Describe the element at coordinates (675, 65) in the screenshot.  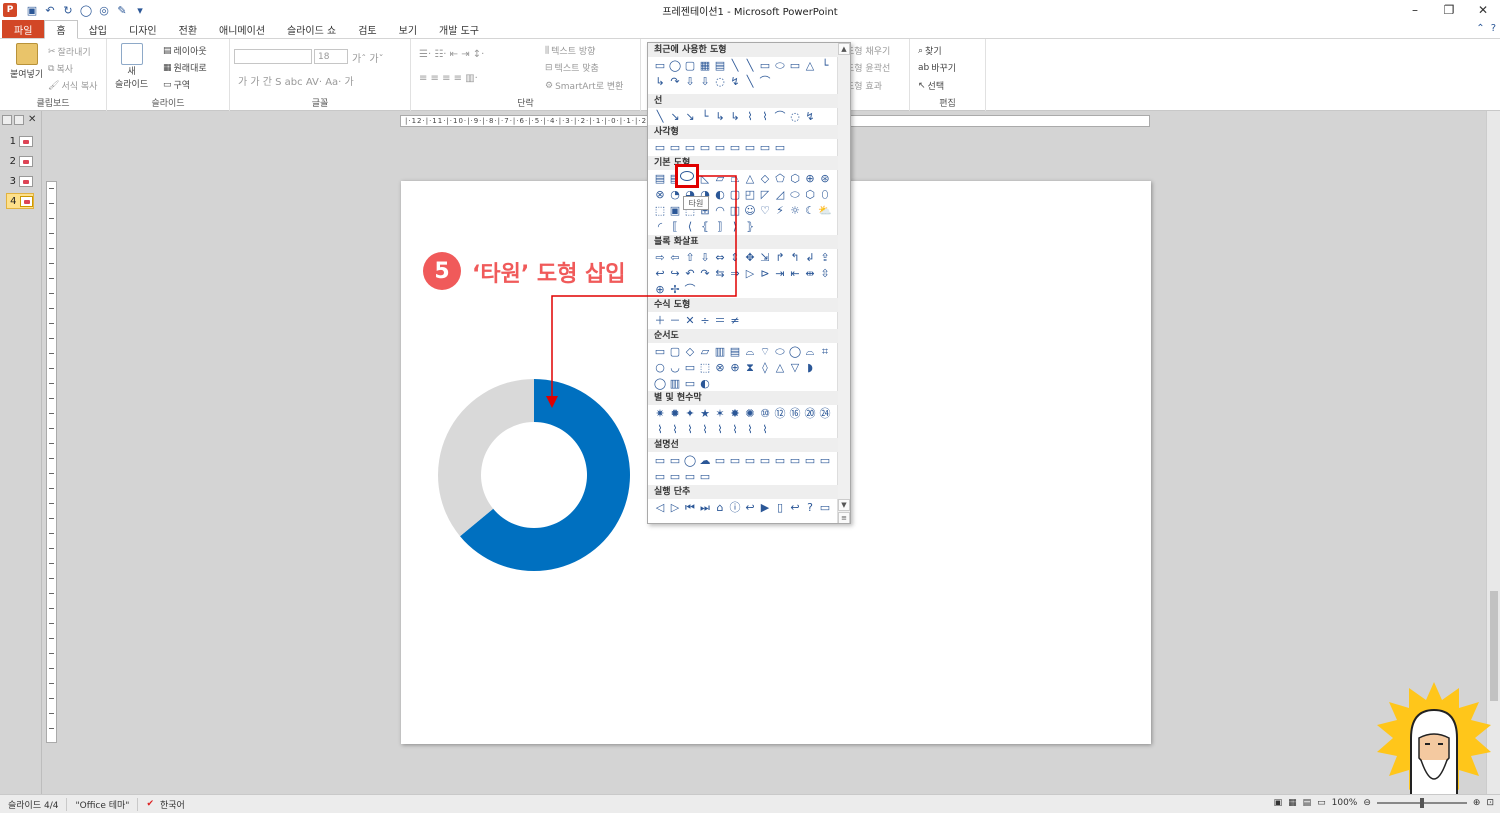
I see `shape-option-icon: ◯` at that location.